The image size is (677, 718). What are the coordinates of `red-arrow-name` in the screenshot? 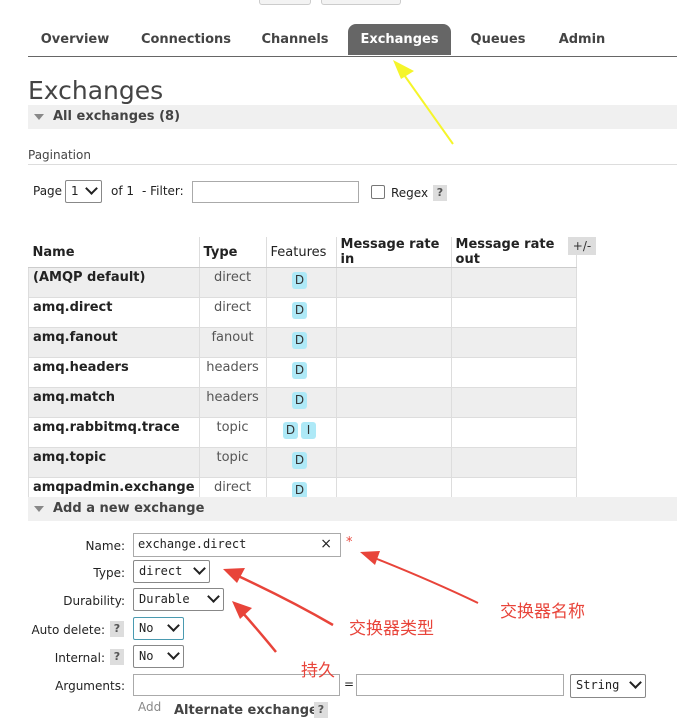 It's located at (419, 577).